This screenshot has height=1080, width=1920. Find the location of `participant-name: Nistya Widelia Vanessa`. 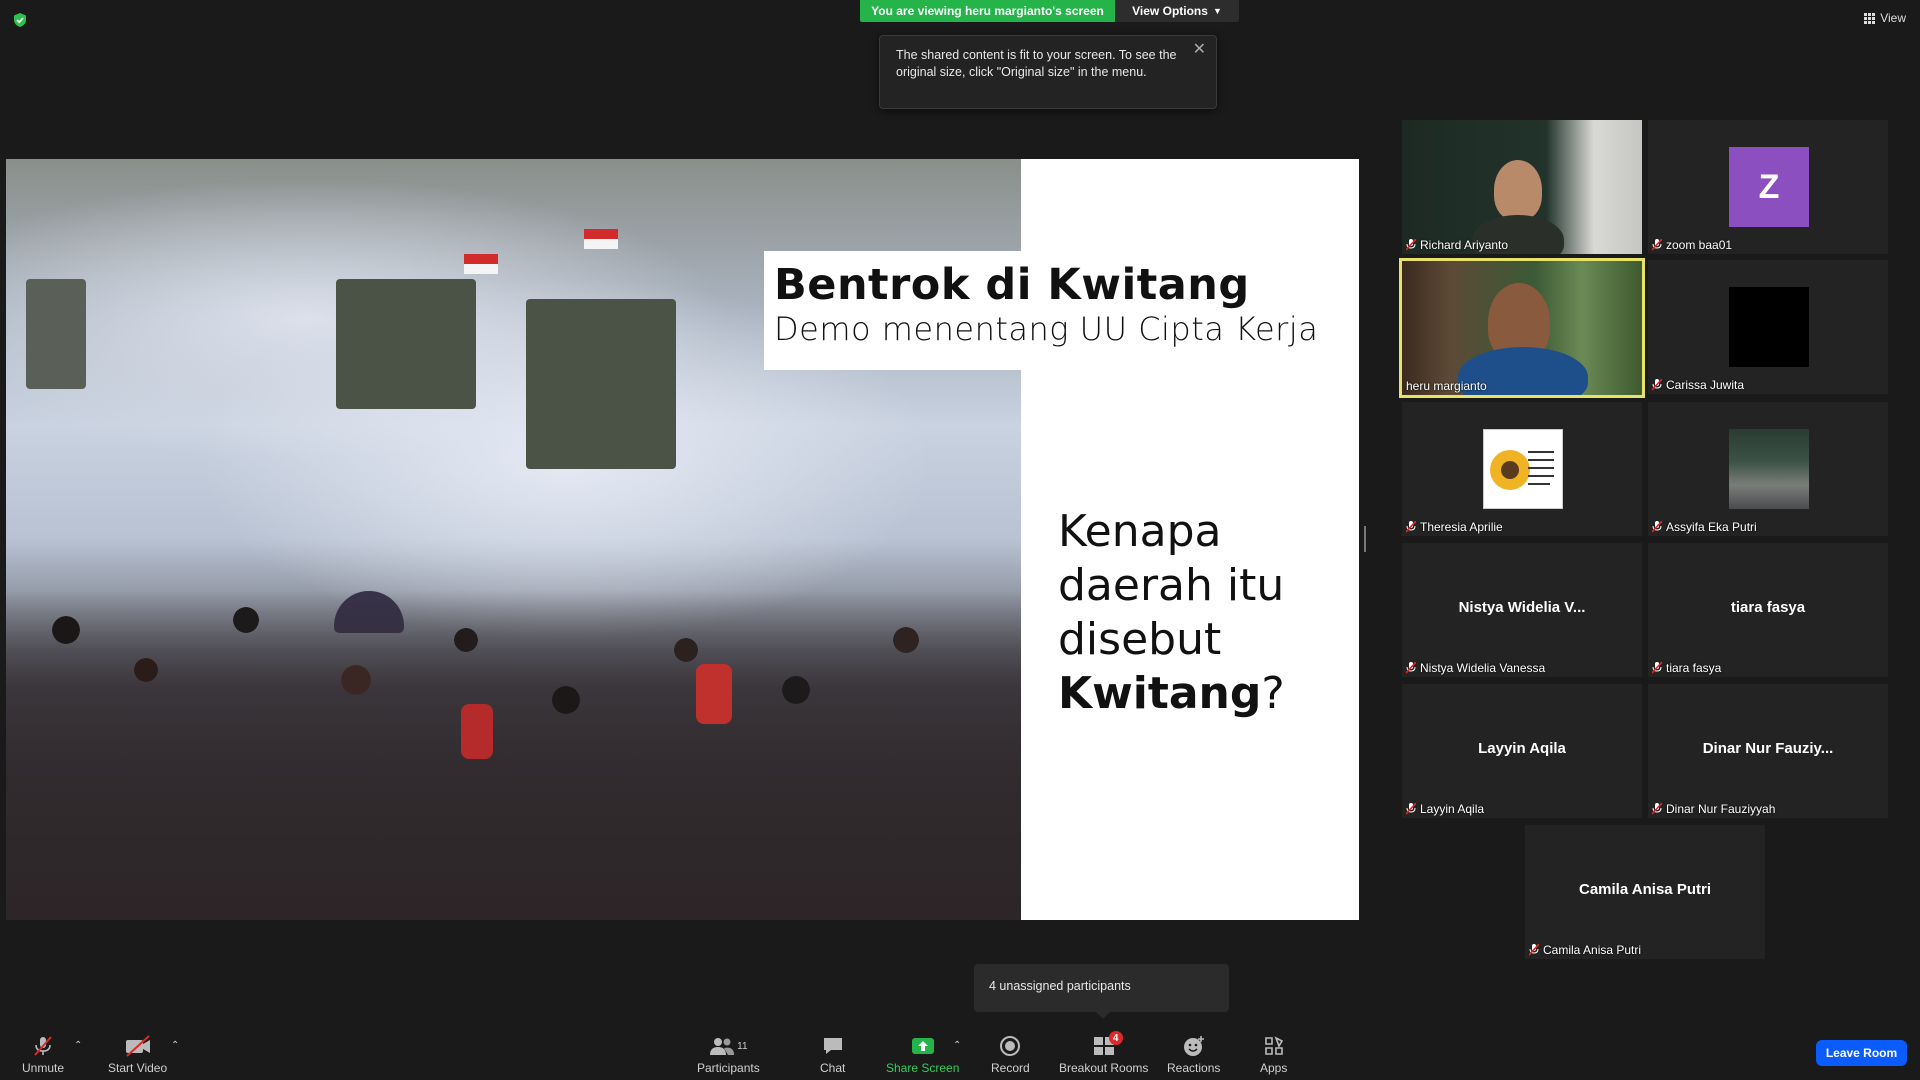

participant-name: Nistya Widelia Vanessa is located at coordinates (1483, 668).